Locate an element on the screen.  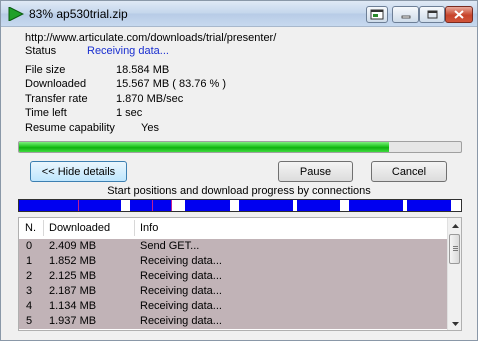
scroll-down-button is located at coordinates (454, 323).